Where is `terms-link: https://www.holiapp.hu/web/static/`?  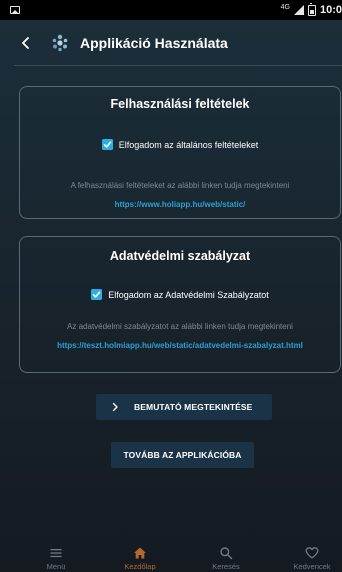 terms-link: https://www.holiapp.hu/web/static/ is located at coordinates (180, 204).